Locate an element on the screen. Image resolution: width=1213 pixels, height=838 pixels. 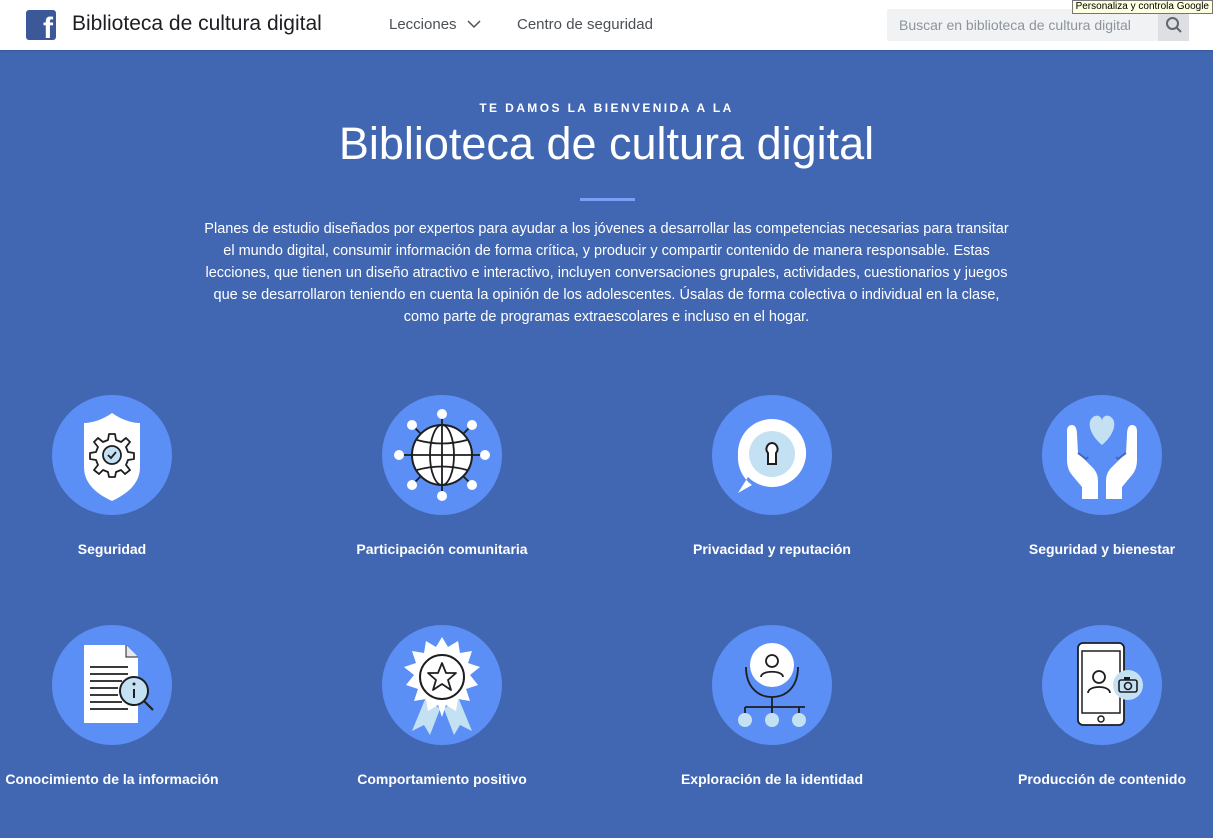
topic-card-conocimiento: Conocimiento de la información is located at coordinates (138, 706).